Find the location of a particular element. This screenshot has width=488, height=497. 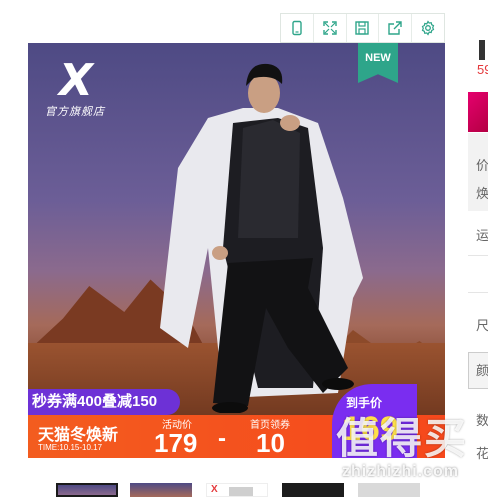

save-button is located at coordinates (363, 28).